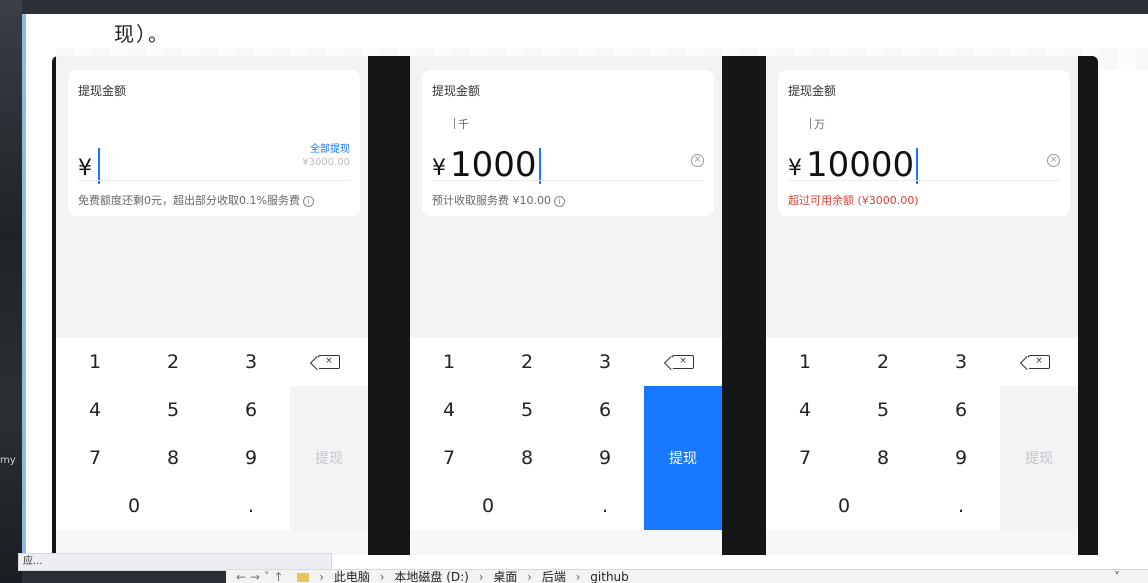 The height and width of the screenshot is (583, 1148). What do you see at coordinates (568, 143) in the screenshot?
I see `amount-card: 提现金额 千 ¥ 1000 × 预计收取服务费 ¥10.00 i` at bounding box center [568, 143].